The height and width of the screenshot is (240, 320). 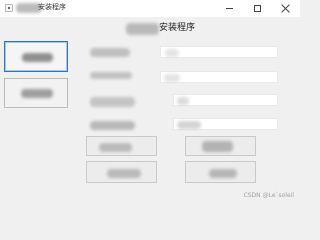 I want to click on maximize-icon, so click(x=257, y=8).